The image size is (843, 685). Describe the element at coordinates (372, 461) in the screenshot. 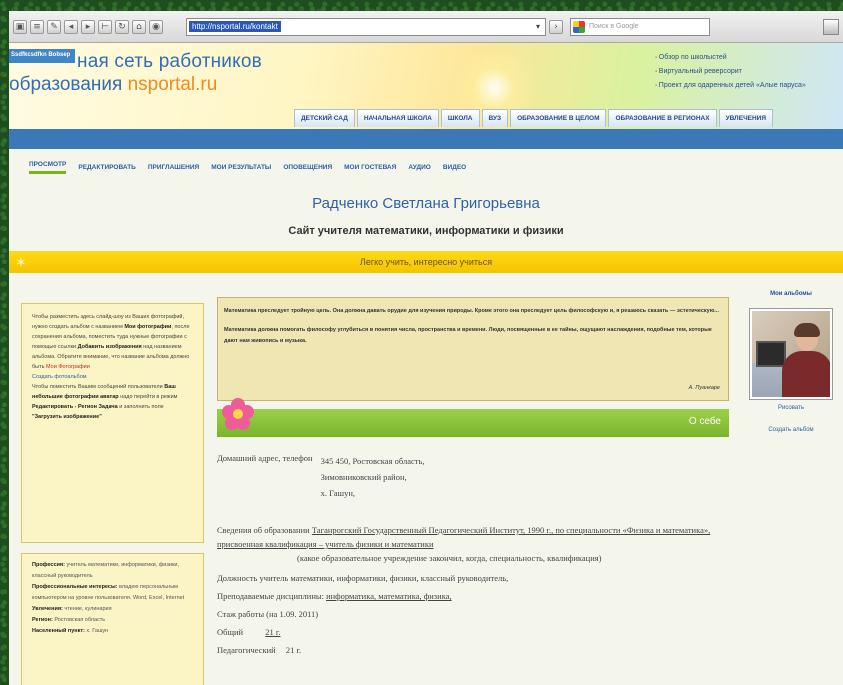

I see `address-line: 345 450, Ростовская область,` at that location.